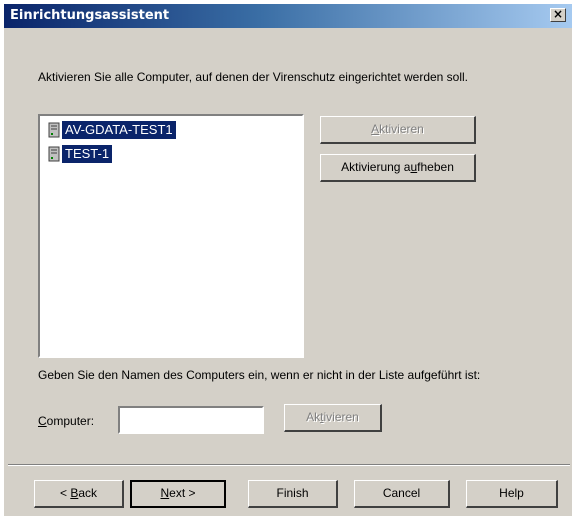 The height and width of the screenshot is (520, 576). Describe the element at coordinates (375, 129) in the screenshot. I see `activate-button-mnemonic: A` at that location.